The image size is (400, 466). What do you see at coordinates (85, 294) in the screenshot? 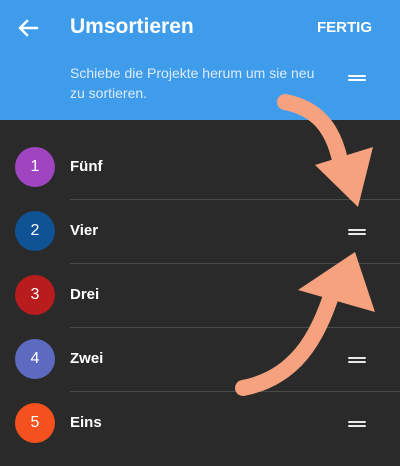
I see `project-label: Drei` at bounding box center [85, 294].